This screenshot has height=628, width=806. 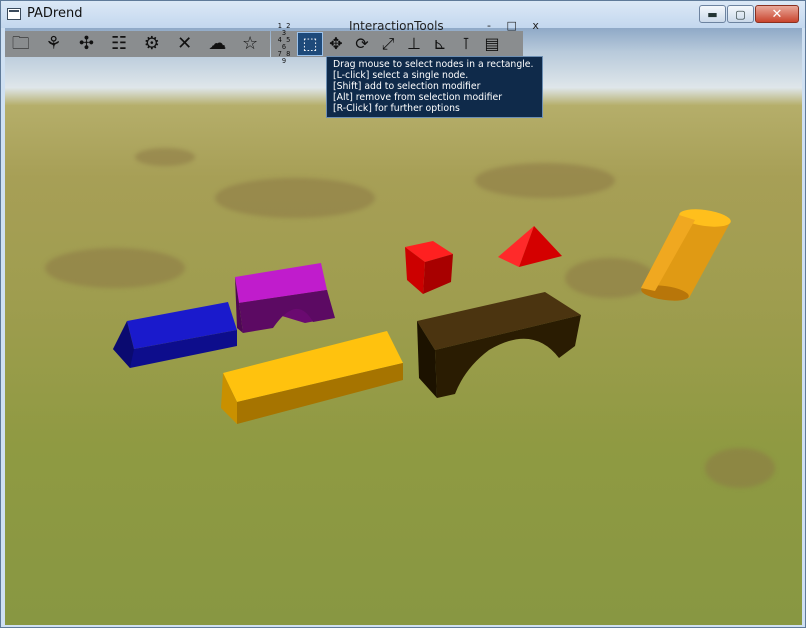 I want to click on tooltip-line: [Alt] remove from selection modifier, so click(x=418, y=97).